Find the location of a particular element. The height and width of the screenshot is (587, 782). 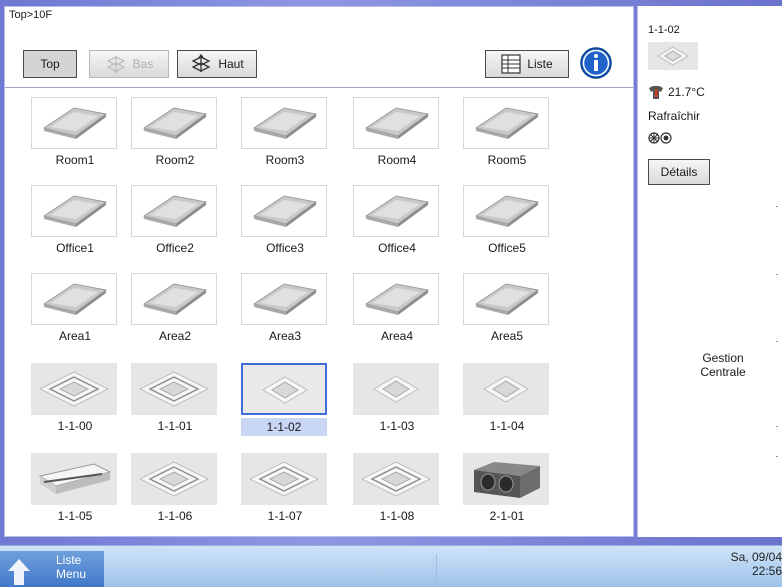

floor-up-icon is located at coordinates (201, 62).